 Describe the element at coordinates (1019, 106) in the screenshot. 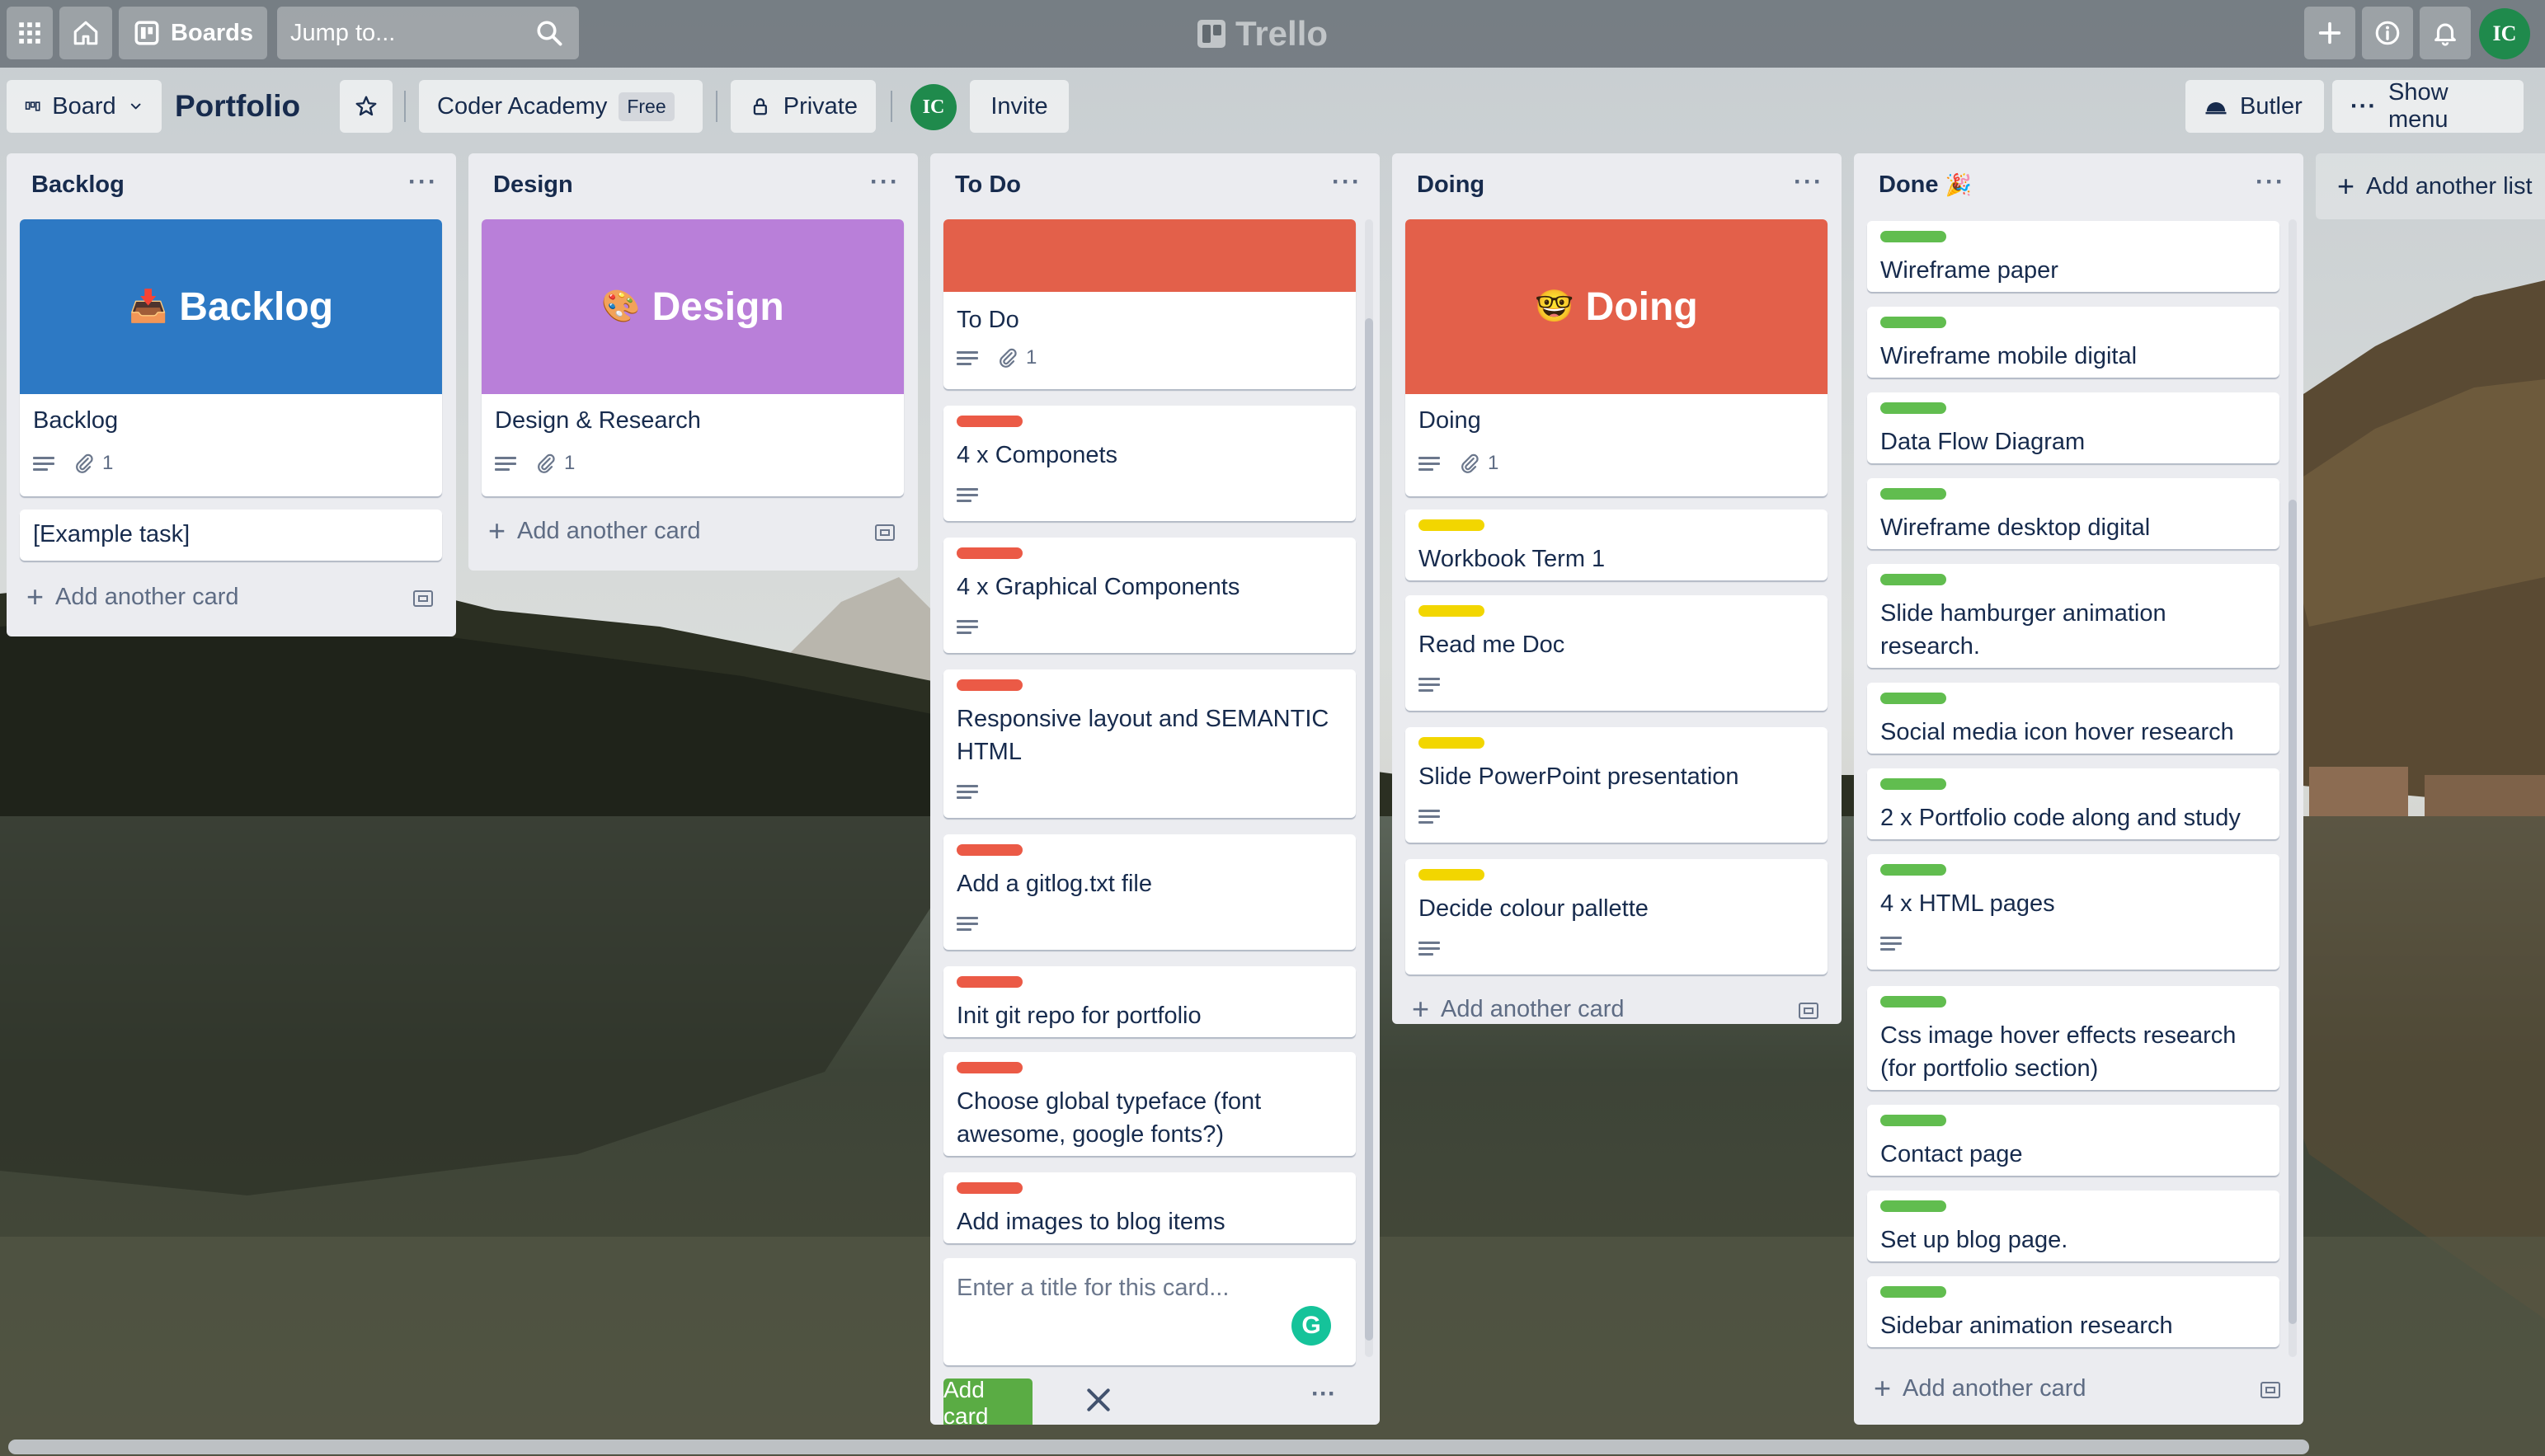

I see `invite-button: Invite` at that location.